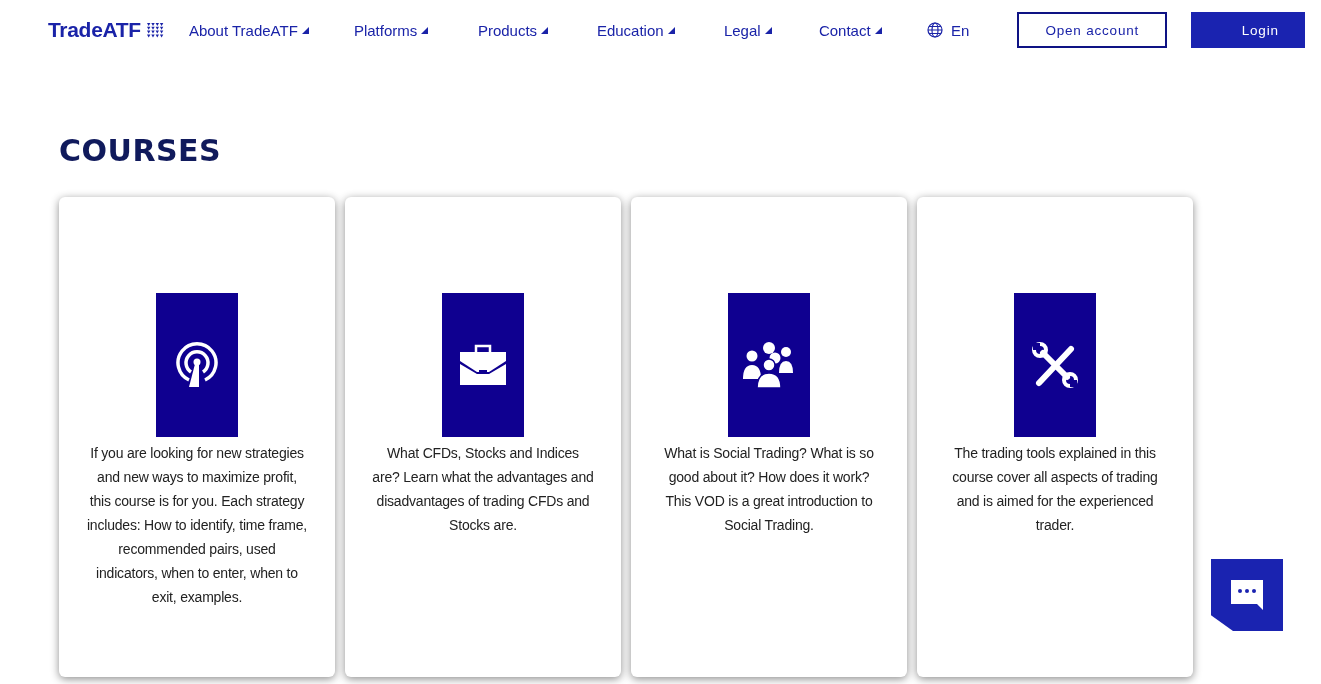 Image resolution: width=1321 pixels, height=684 pixels. I want to click on section-title: COURSES, so click(141, 151).